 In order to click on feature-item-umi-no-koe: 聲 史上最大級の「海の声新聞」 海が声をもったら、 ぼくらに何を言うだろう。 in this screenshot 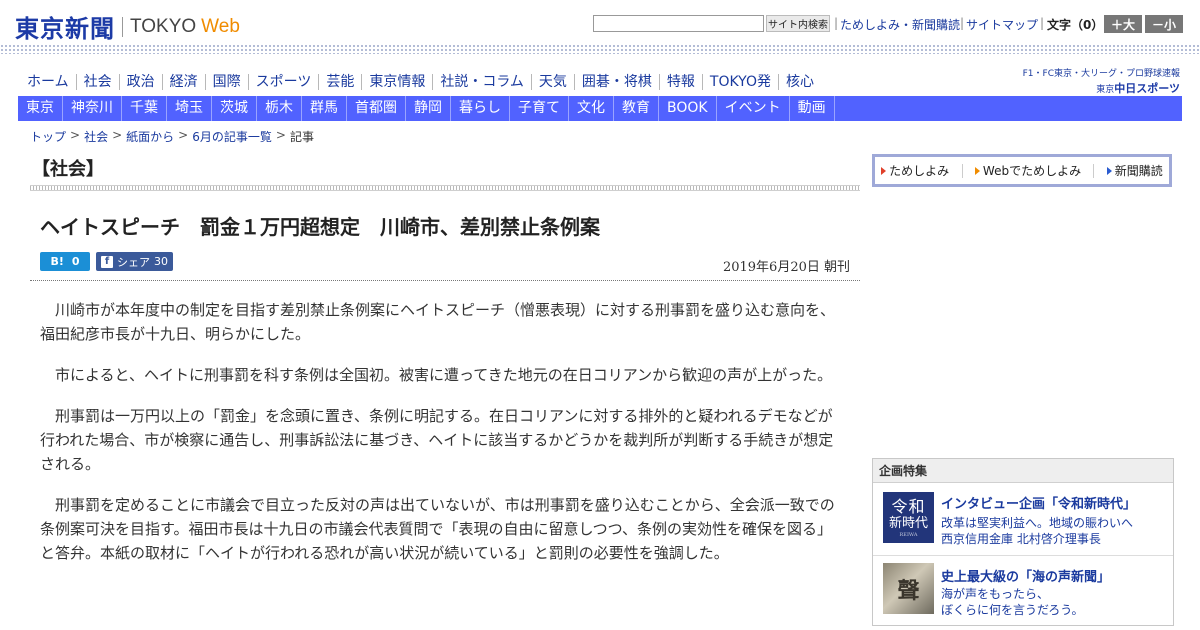, I will do `click(1023, 593)`.